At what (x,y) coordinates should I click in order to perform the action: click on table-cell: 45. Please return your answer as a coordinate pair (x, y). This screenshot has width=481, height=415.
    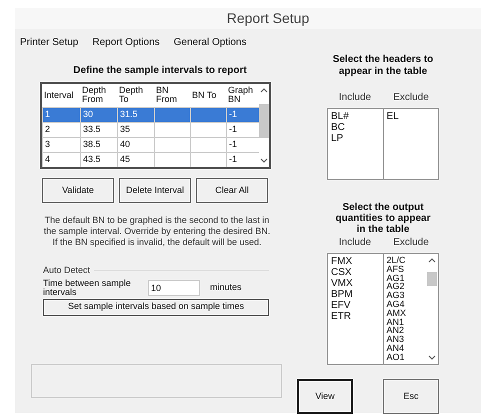
    Looking at the image, I should click on (135, 159).